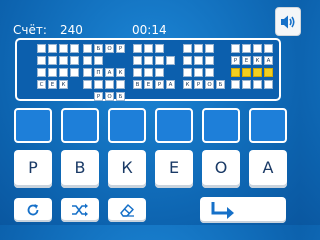 This screenshot has height=240, width=320. What do you see at coordinates (243, 210) in the screenshot?
I see `enter-button` at bounding box center [243, 210].